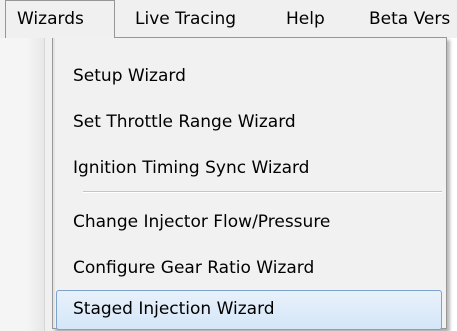  I want to click on app-divider, so click(44, 184).